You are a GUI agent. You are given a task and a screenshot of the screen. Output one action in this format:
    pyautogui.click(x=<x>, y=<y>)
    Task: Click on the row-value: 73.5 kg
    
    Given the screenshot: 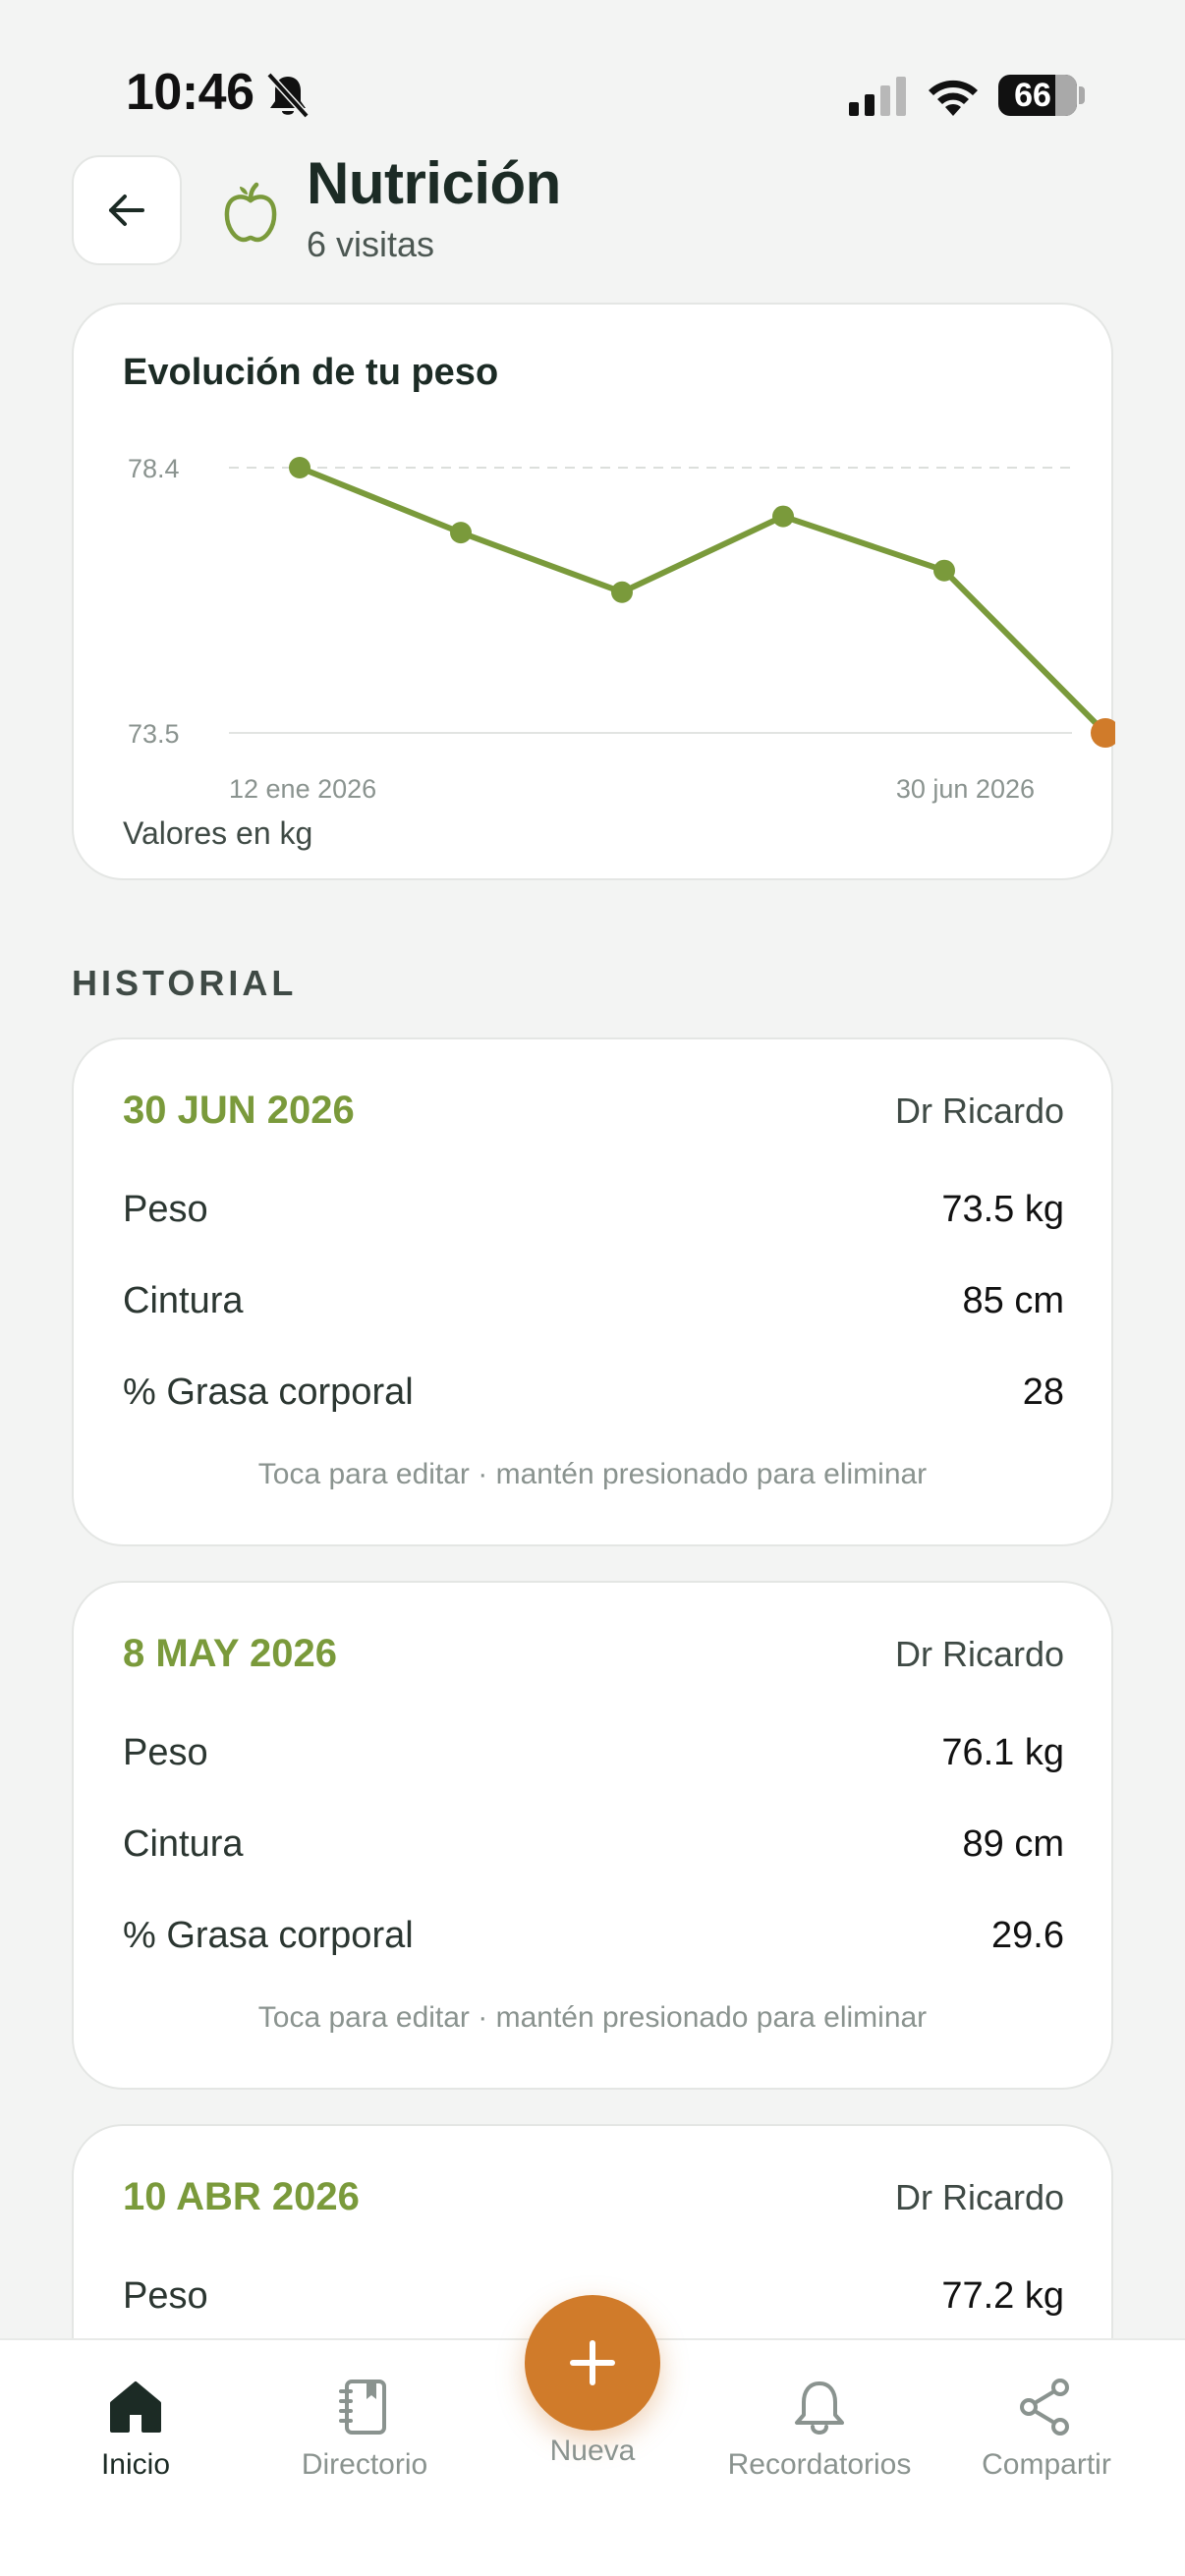 What is the action you would take?
    pyautogui.click(x=1003, y=1209)
    